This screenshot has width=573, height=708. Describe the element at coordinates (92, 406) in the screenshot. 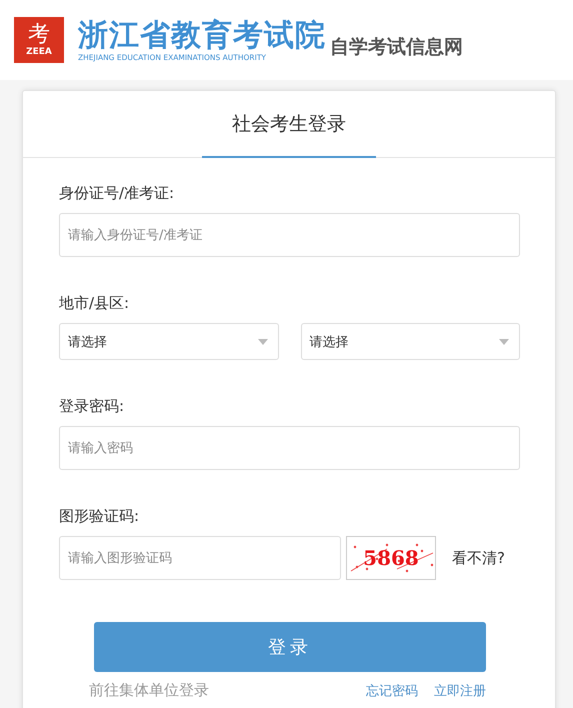

I see `field-label: 登录密码:` at that location.